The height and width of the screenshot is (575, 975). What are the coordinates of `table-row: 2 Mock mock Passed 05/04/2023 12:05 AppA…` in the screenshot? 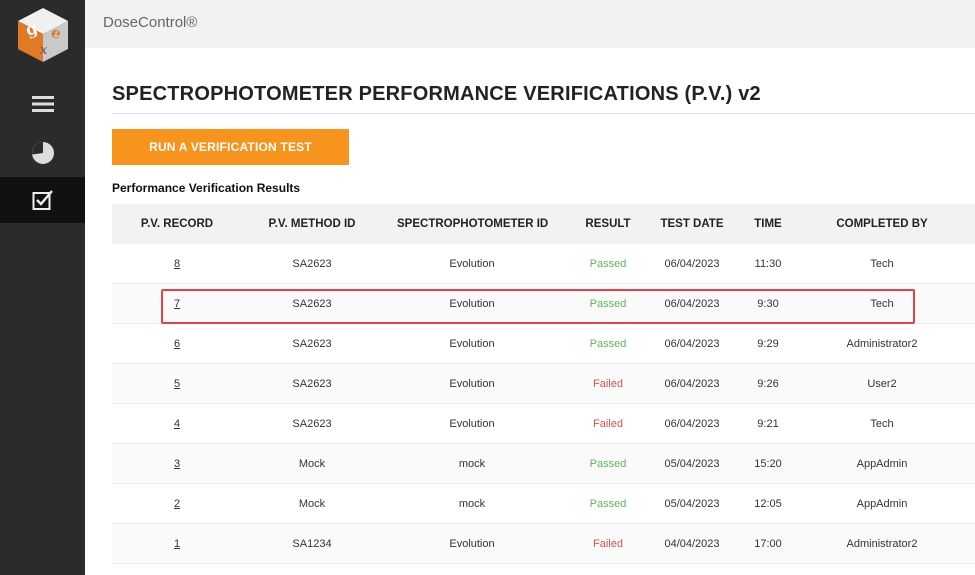 It's located at (543, 504).